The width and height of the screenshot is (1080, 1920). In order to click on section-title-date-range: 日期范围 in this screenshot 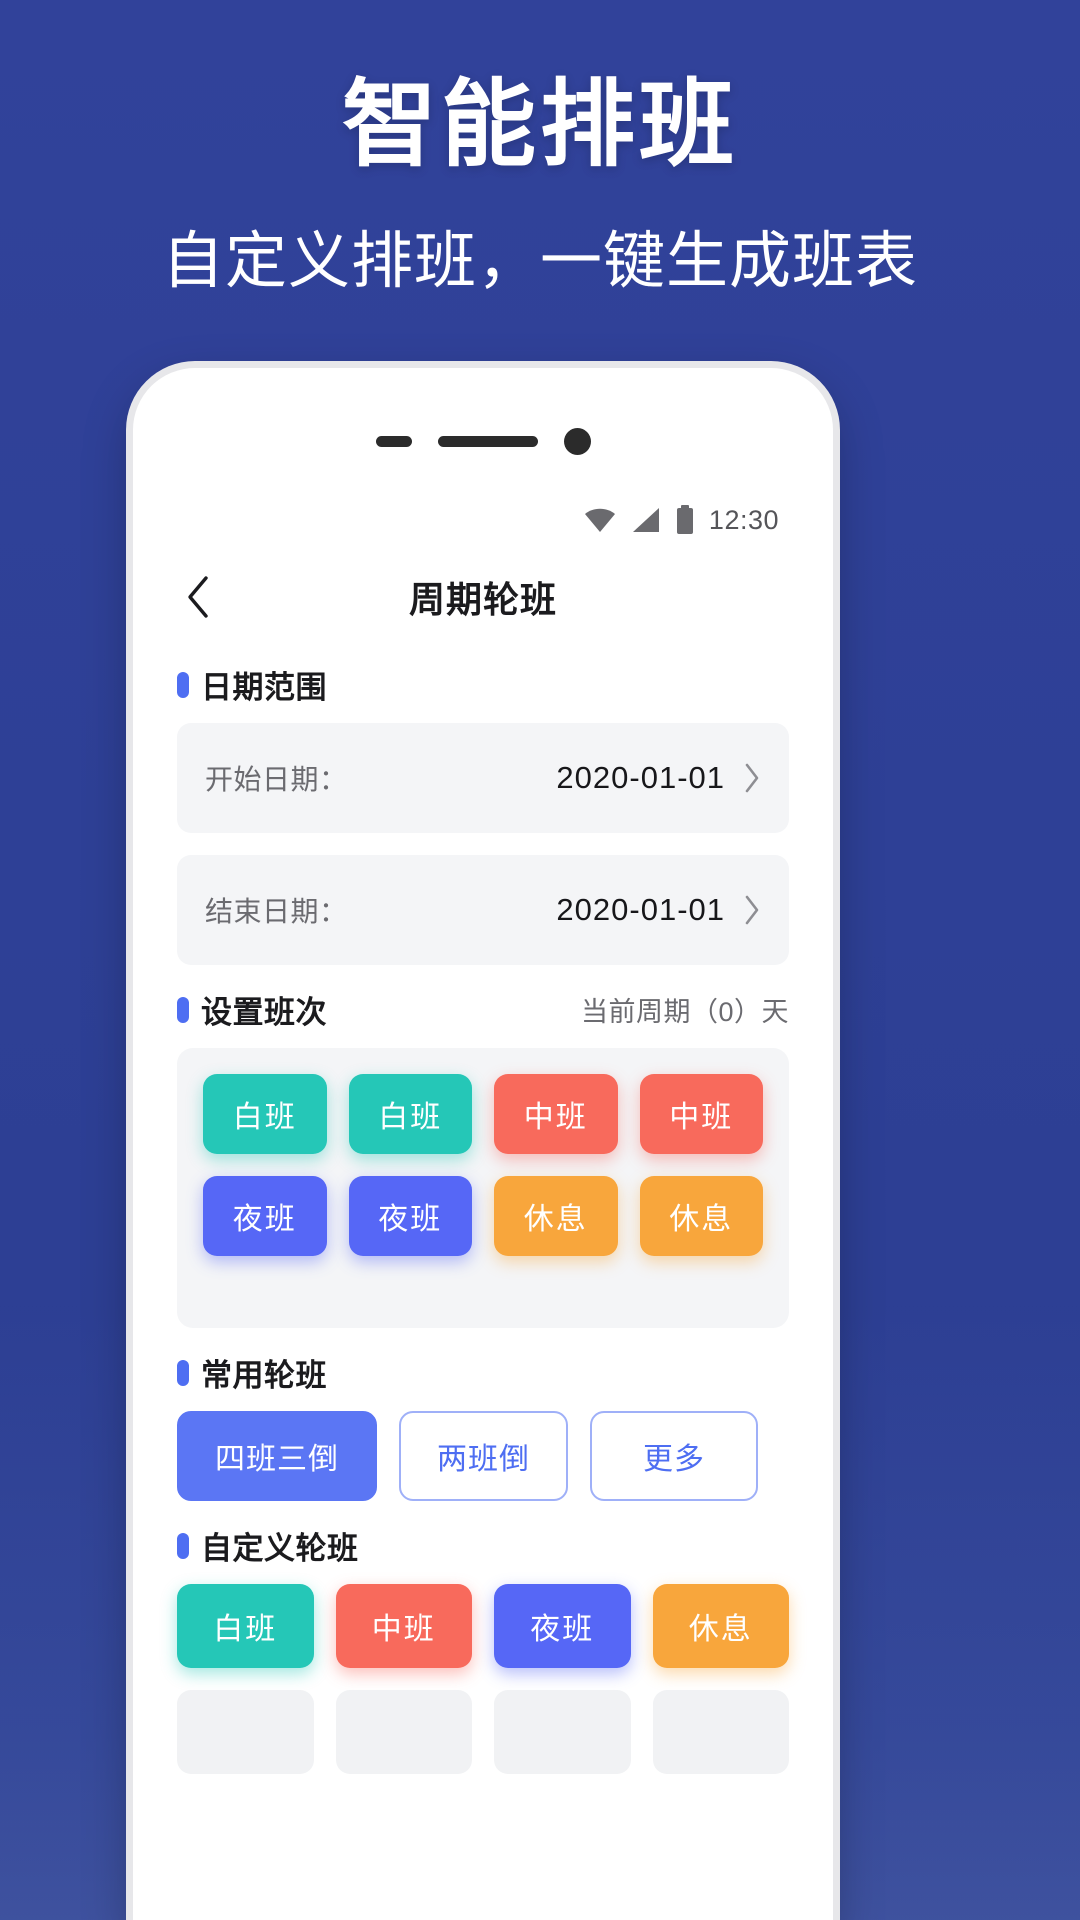, I will do `click(264, 687)`.